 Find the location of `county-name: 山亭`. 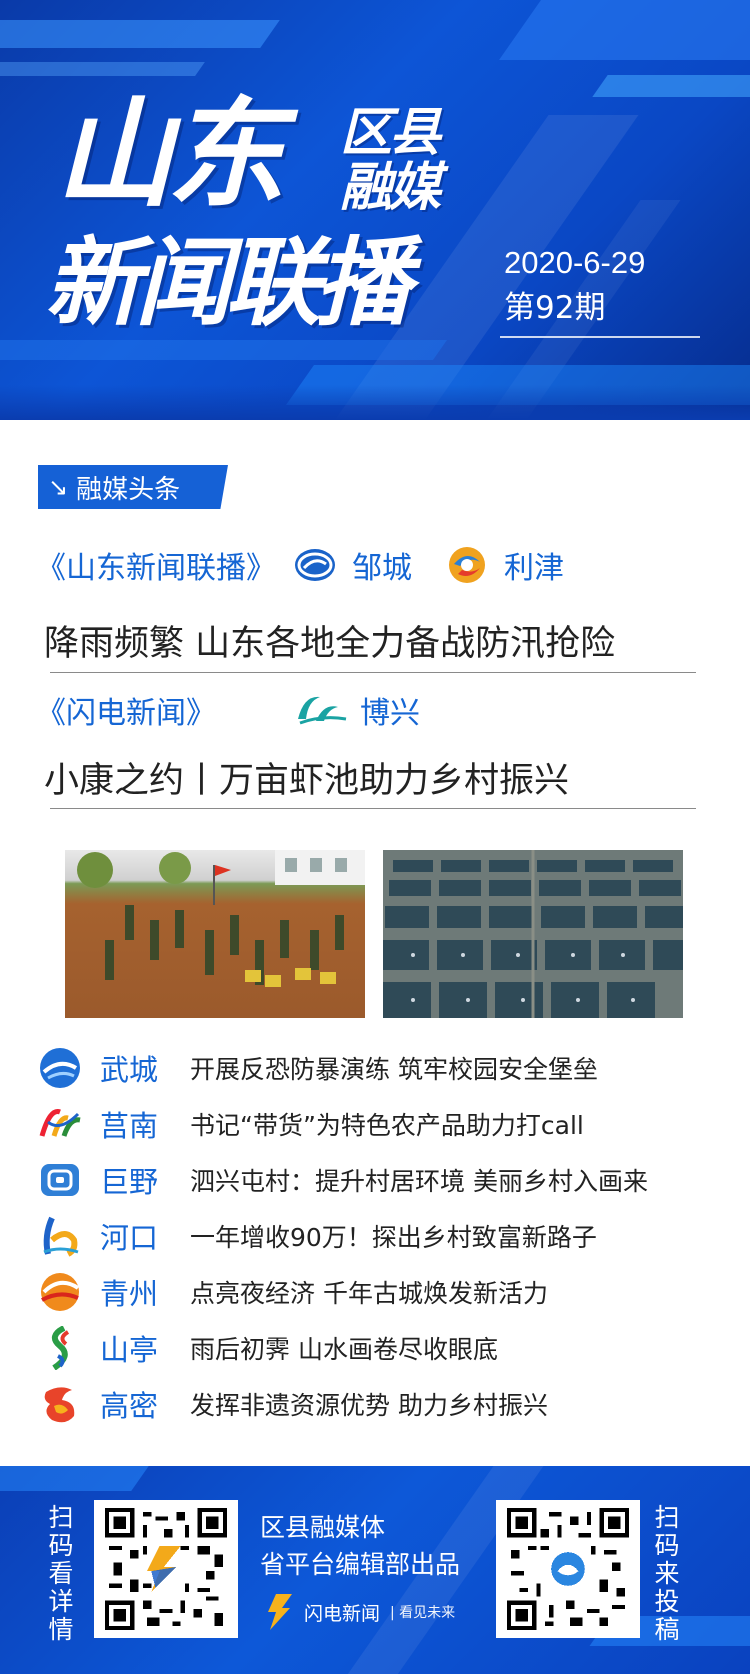

county-name: 山亭 is located at coordinates (129, 1350).